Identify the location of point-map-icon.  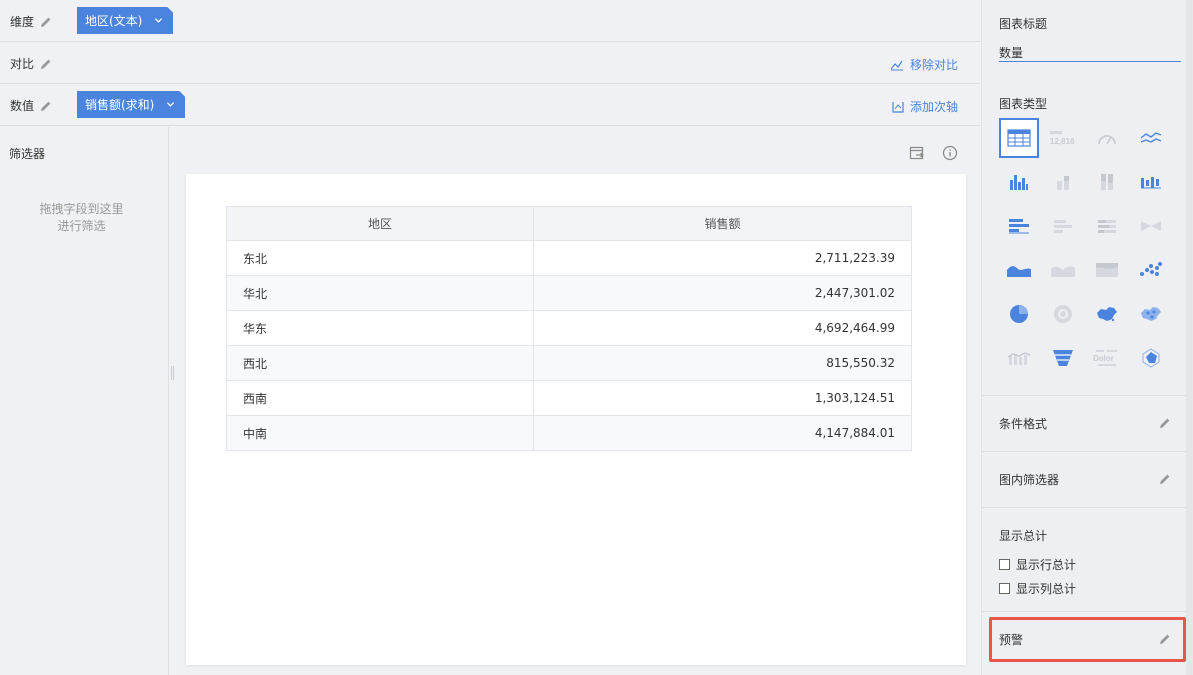
(1151, 314).